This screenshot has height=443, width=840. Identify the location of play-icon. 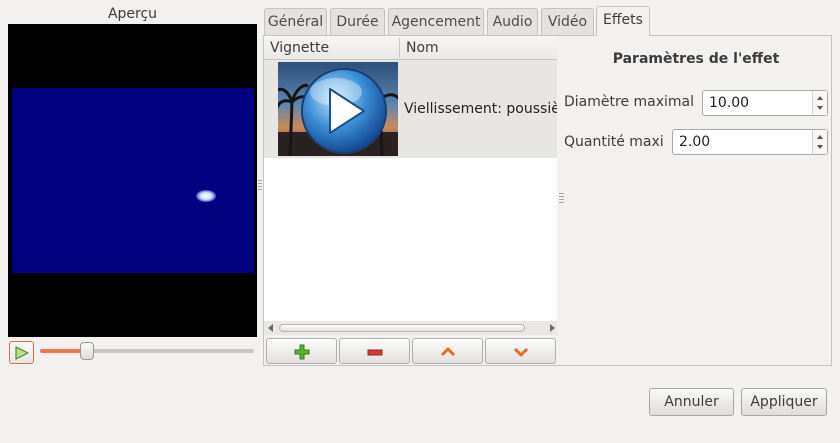
(22, 353).